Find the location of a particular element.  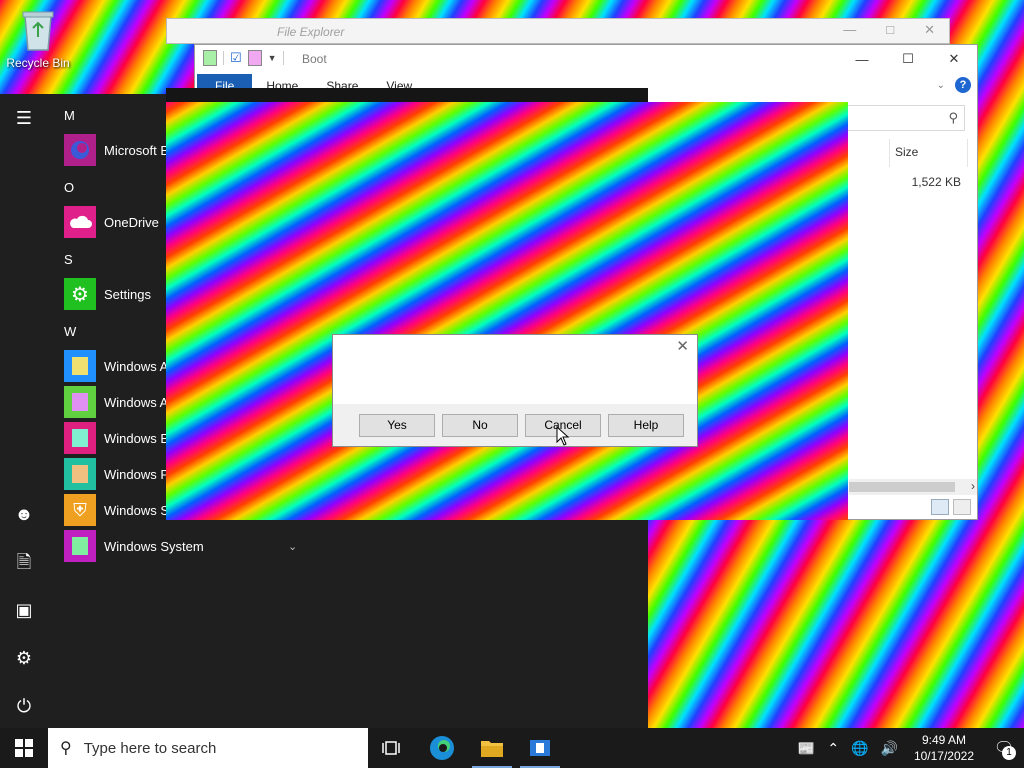

taskbar-edge-button is located at coordinates (442, 748).